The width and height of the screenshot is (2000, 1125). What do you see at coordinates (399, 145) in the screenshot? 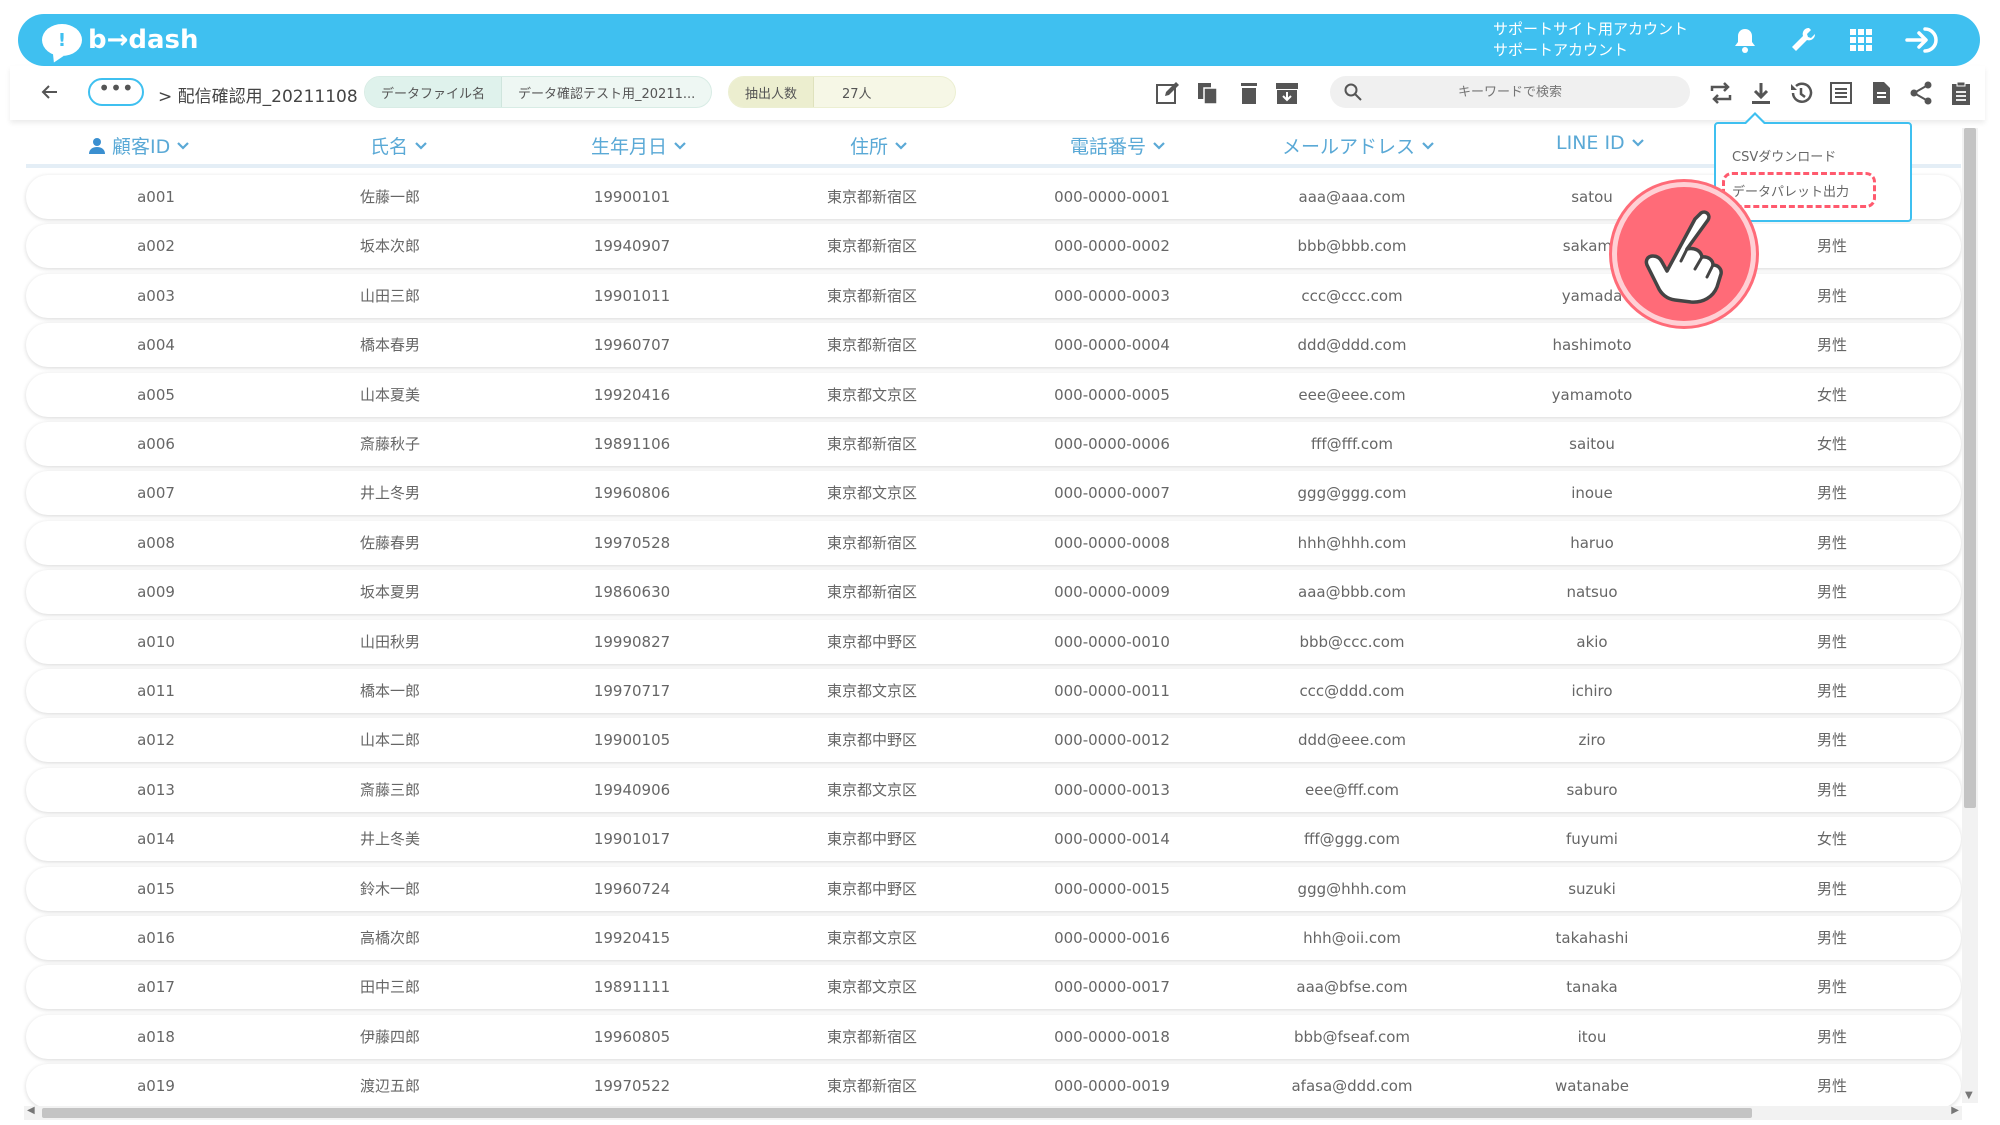
I see `column-header-name: 氏名` at bounding box center [399, 145].